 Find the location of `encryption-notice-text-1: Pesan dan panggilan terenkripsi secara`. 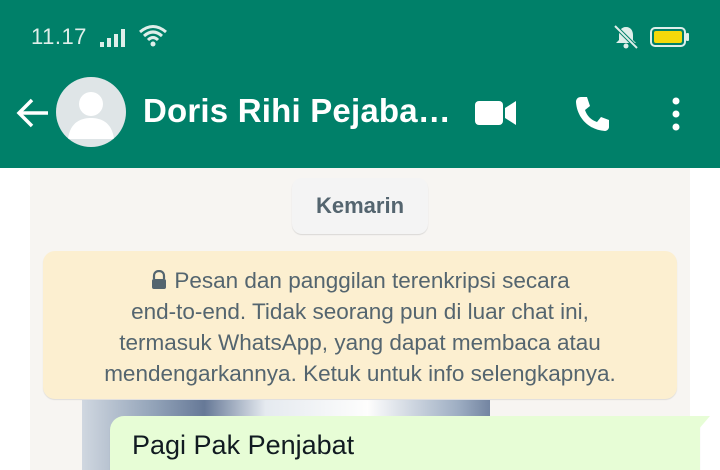

encryption-notice-text-1: Pesan dan panggilan terenkripsi secara is located at coordinates (372, 280).